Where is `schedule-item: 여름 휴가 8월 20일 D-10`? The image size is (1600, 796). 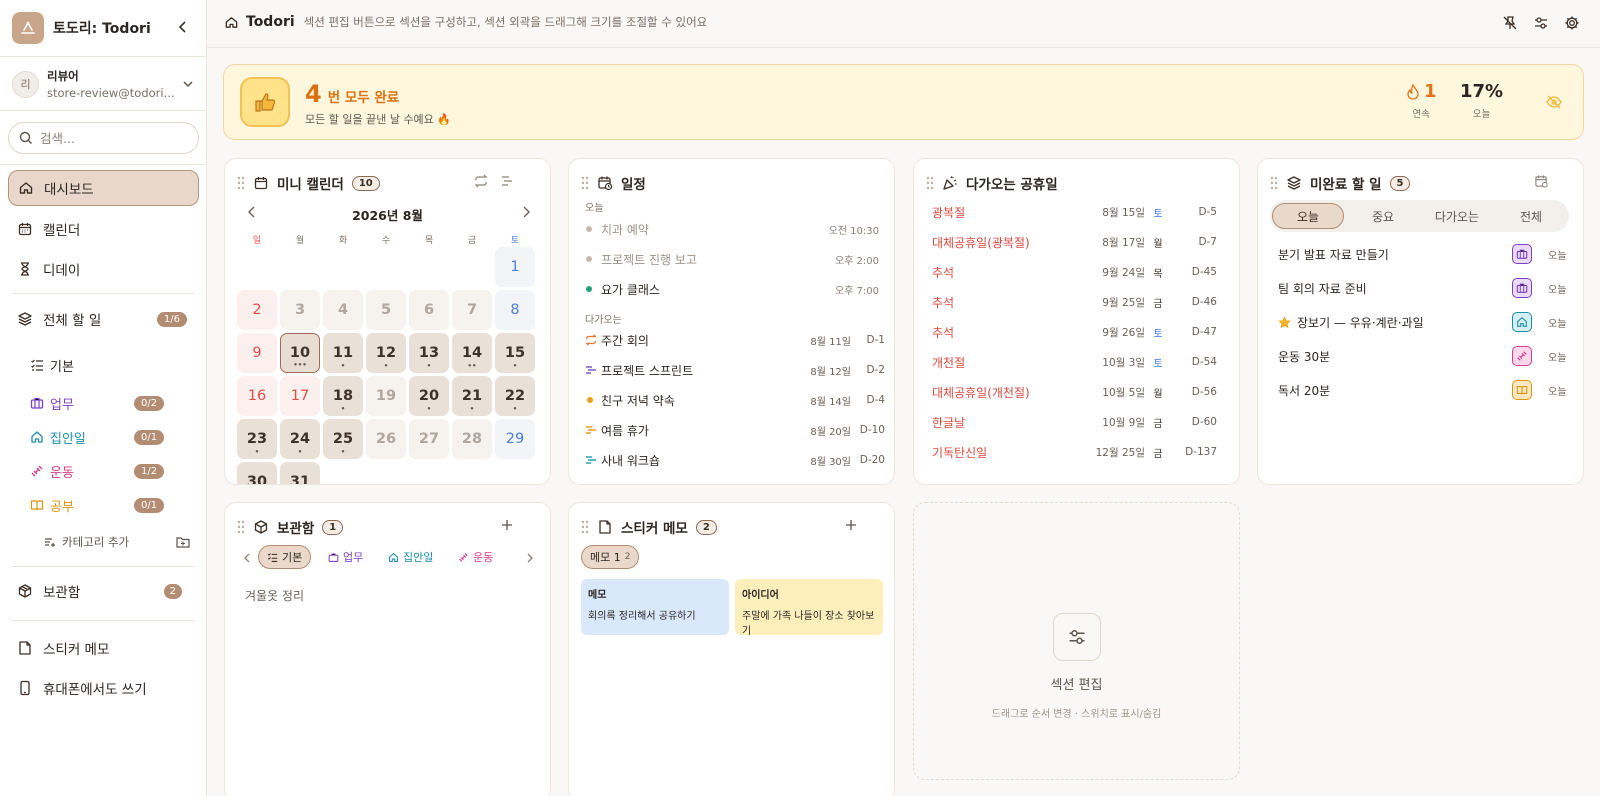 schedule-item: 여름 휴가 8월 20일 D-10 is located at coordinates (735, 430).